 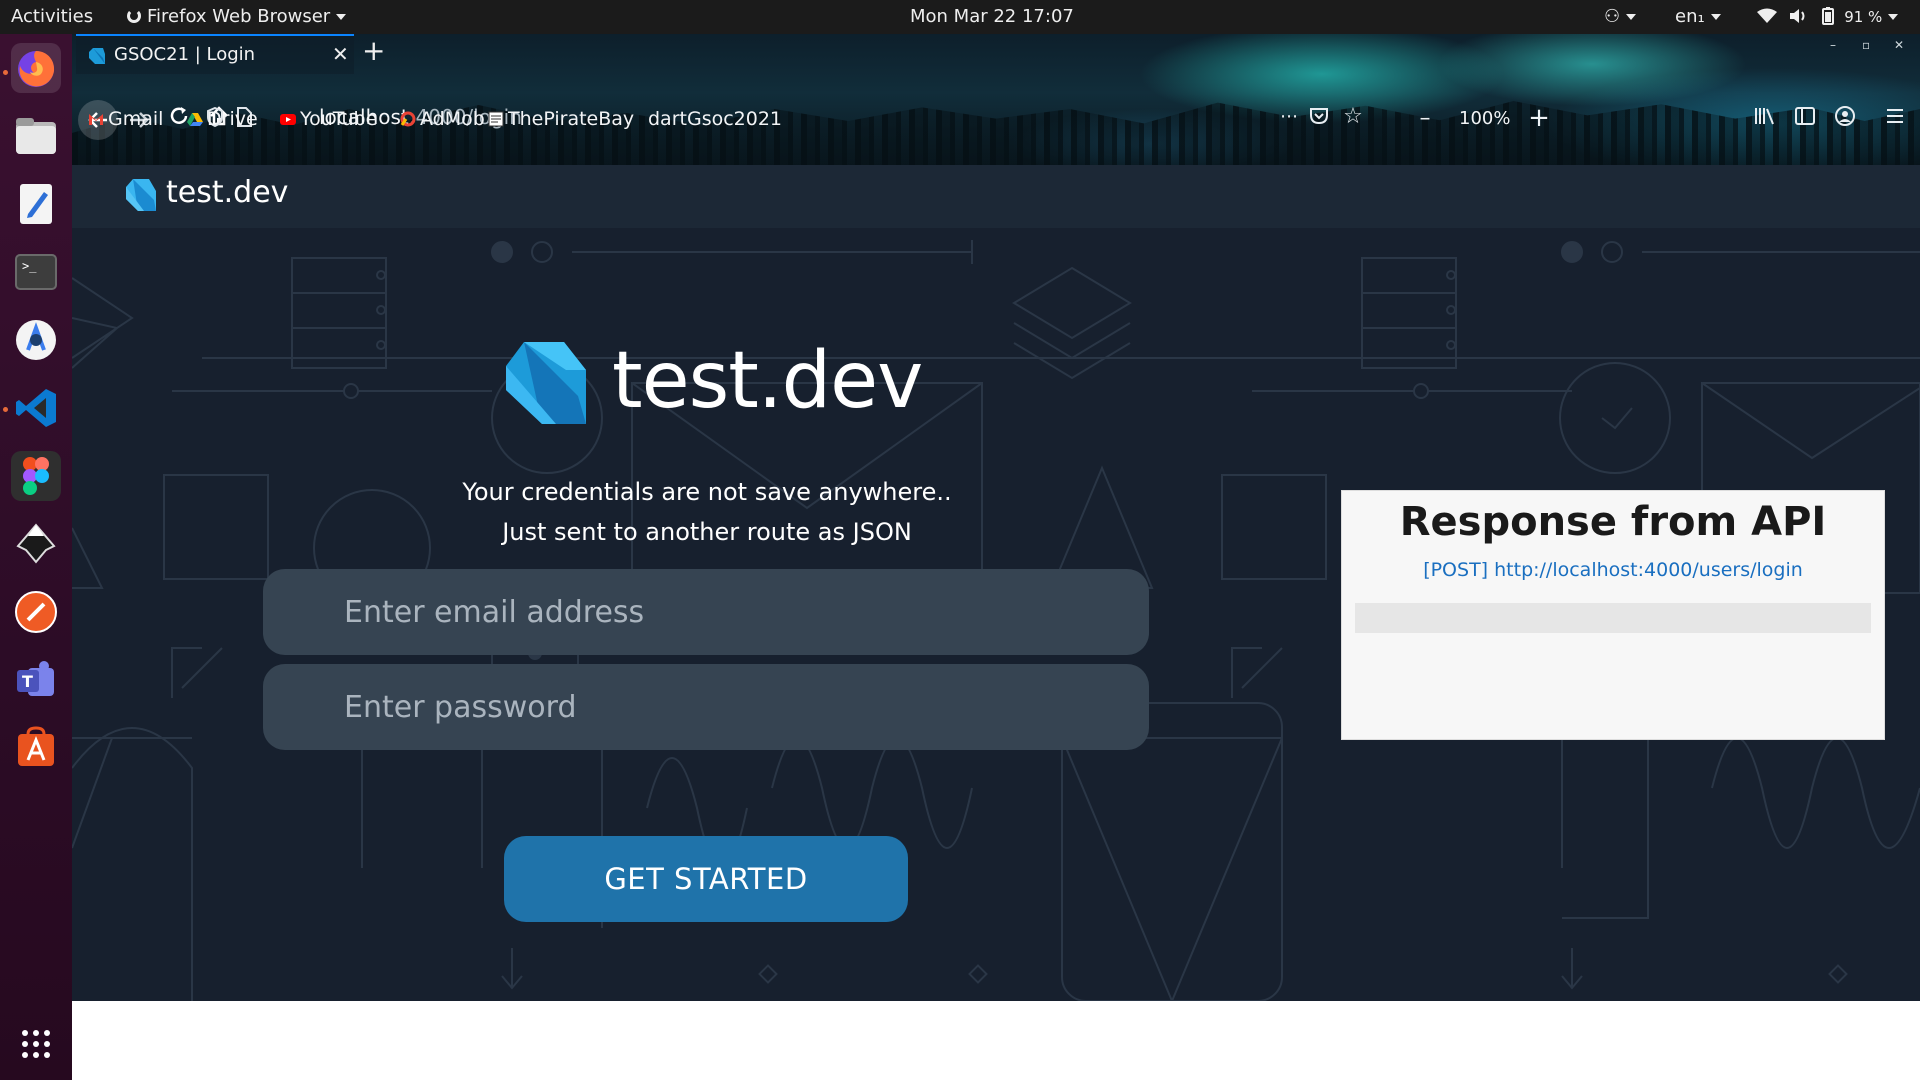 I want to click on bookmark-label: YouTube, so click(x=339, y=119).